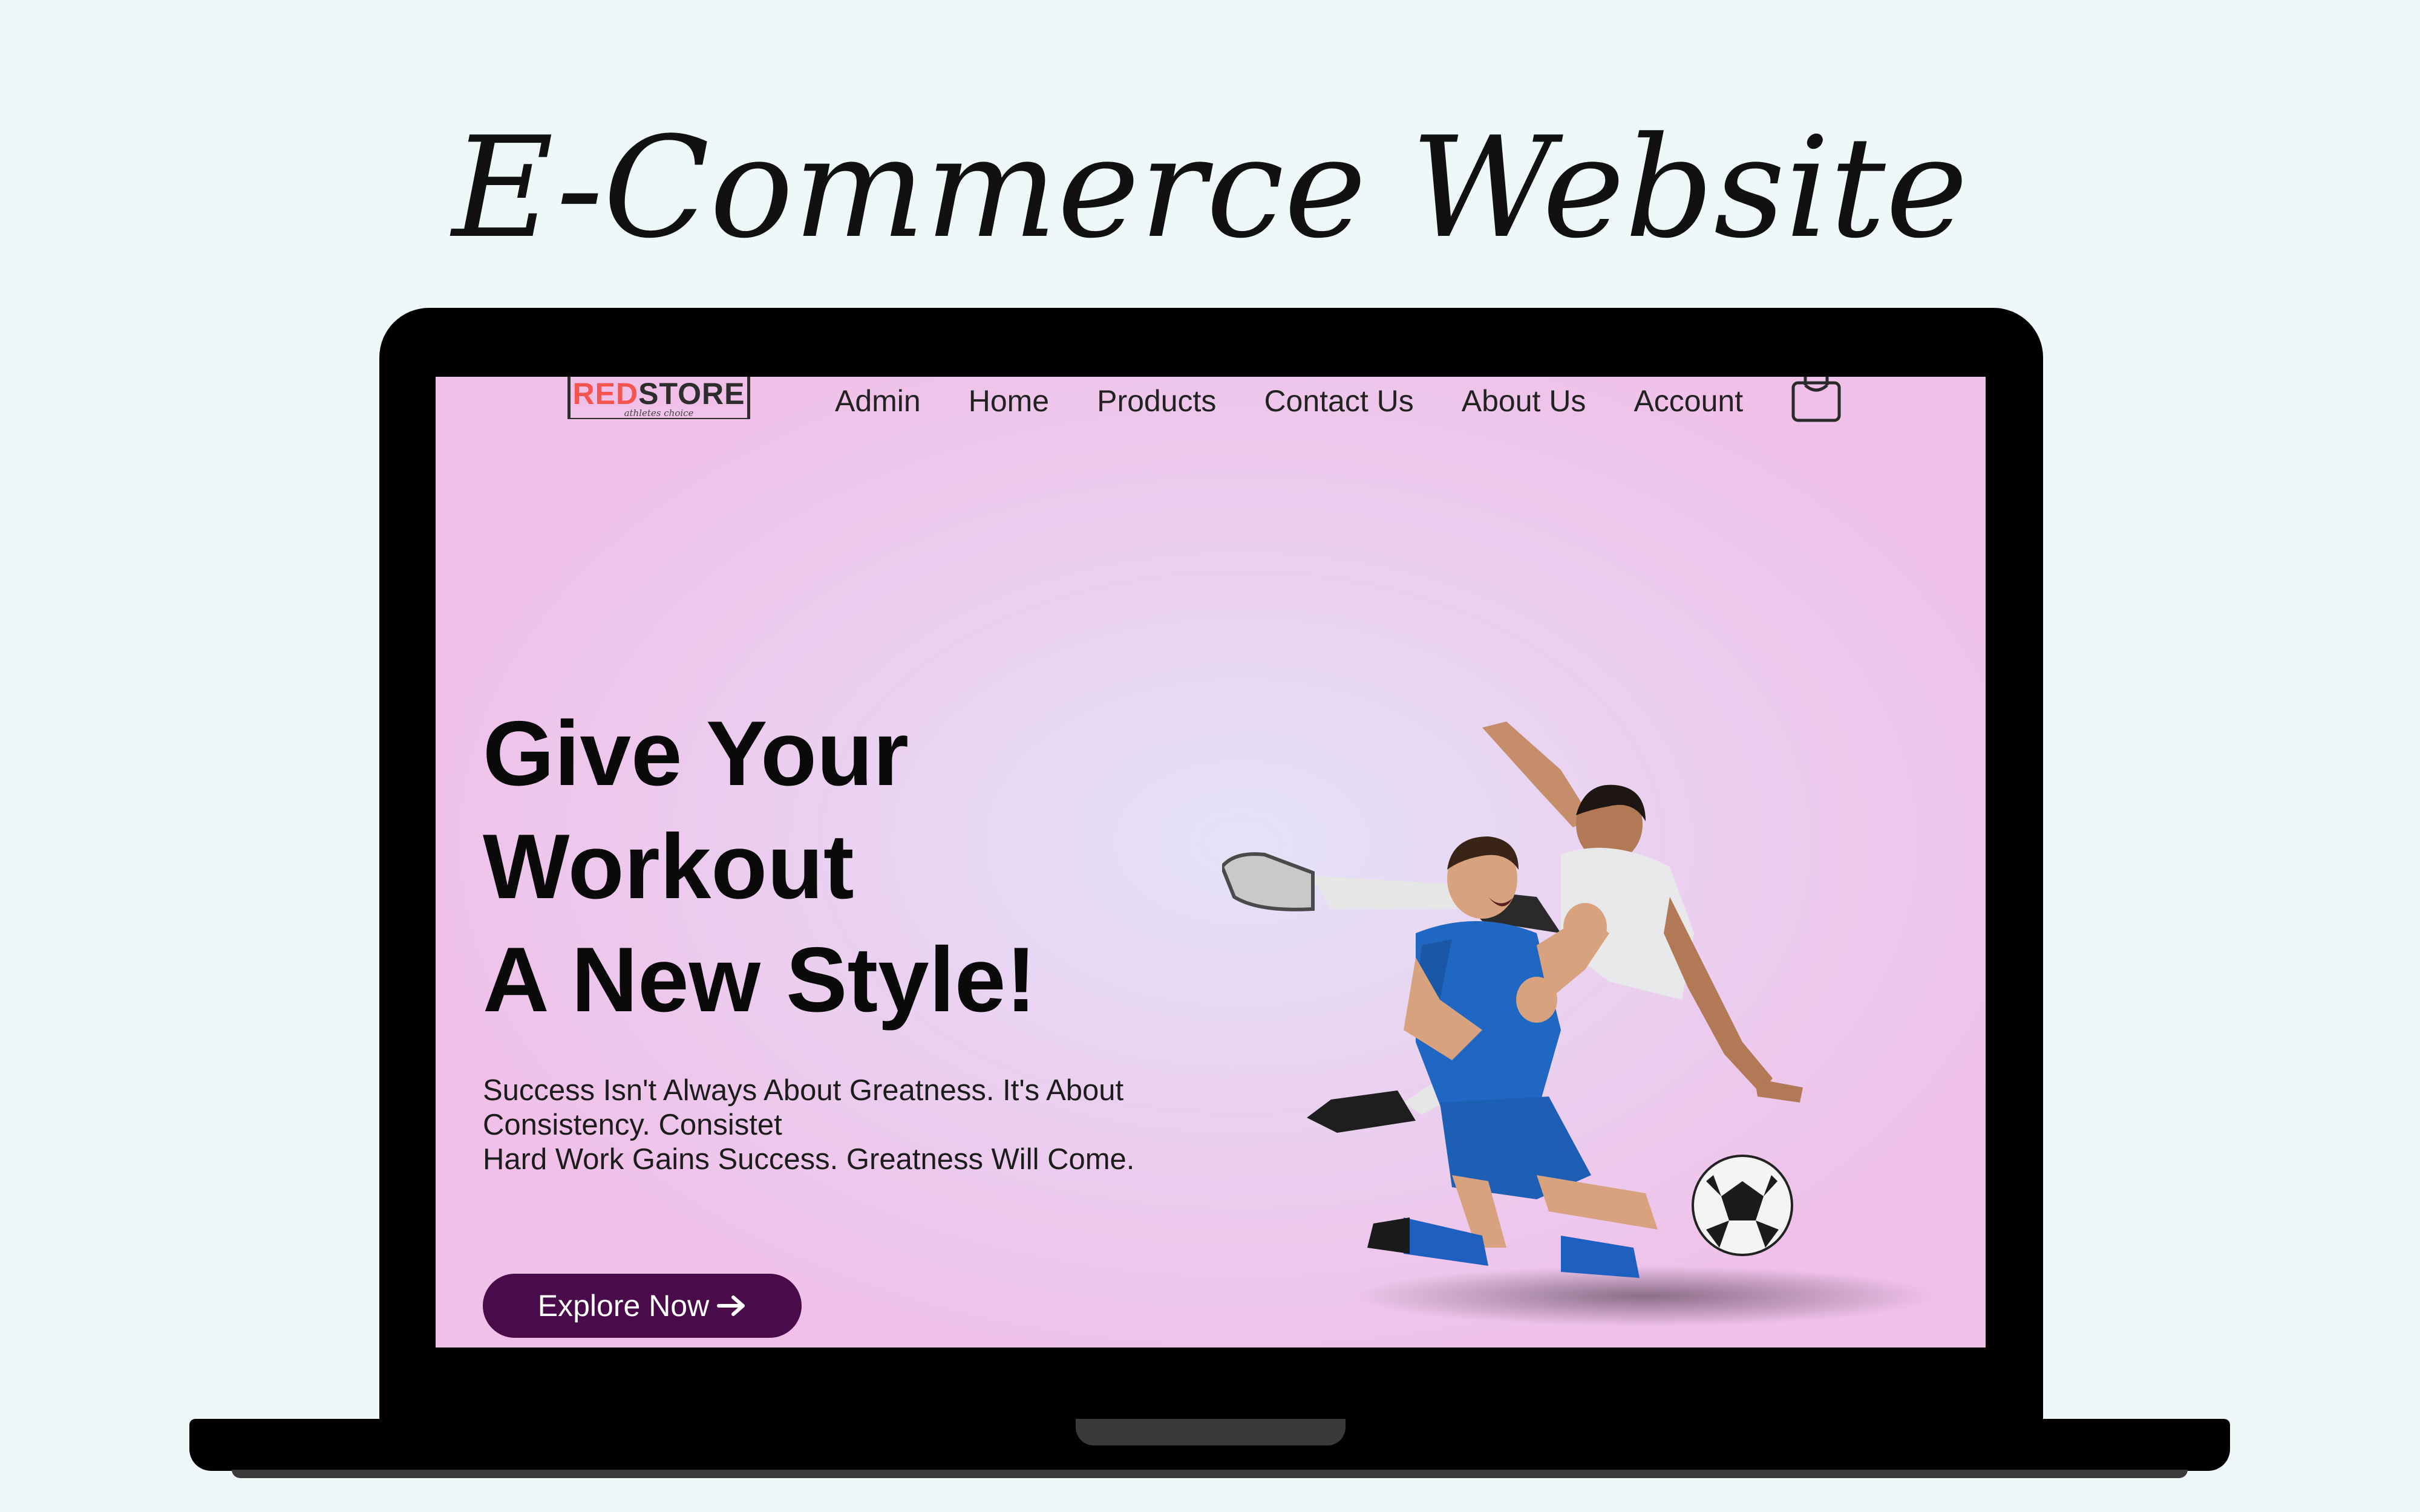  Describe the element at coordinates (1338, 401) in the screenshot. I see `nav-item-contact-us: Contact Us` at that location.